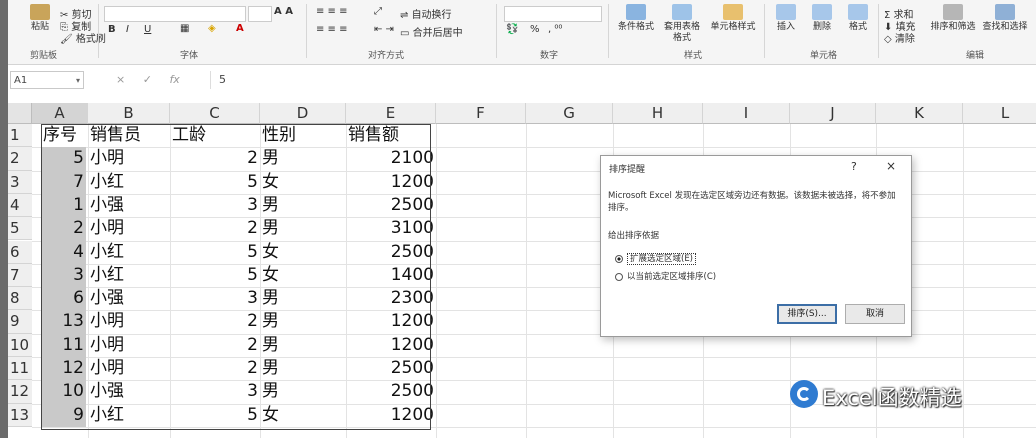  I want to click on column-header-e: E, so click(391, 113).